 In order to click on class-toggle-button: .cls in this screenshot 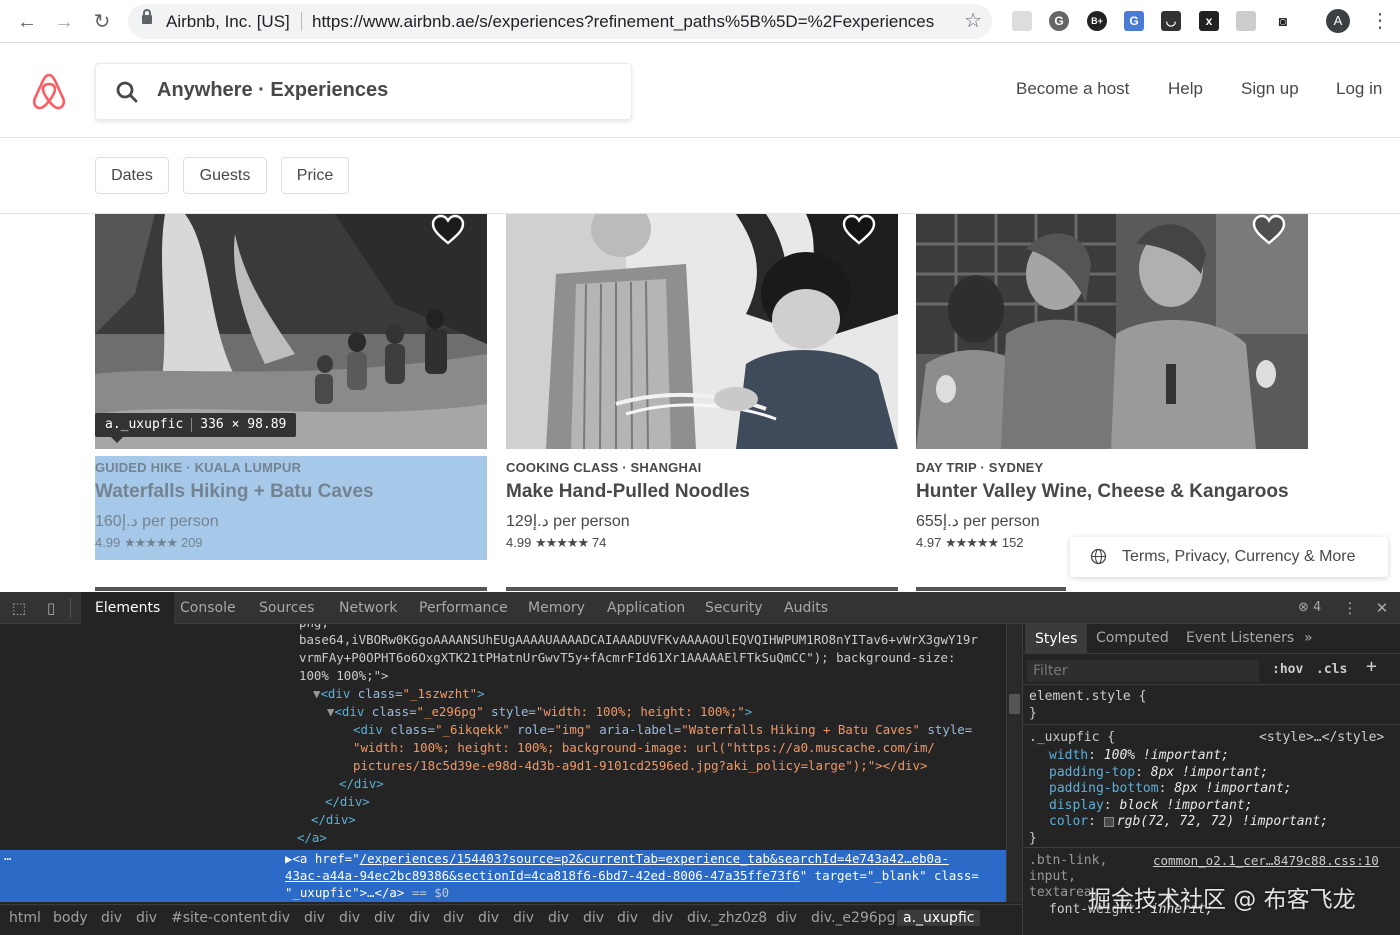, I will do `click(1331, 669)`.